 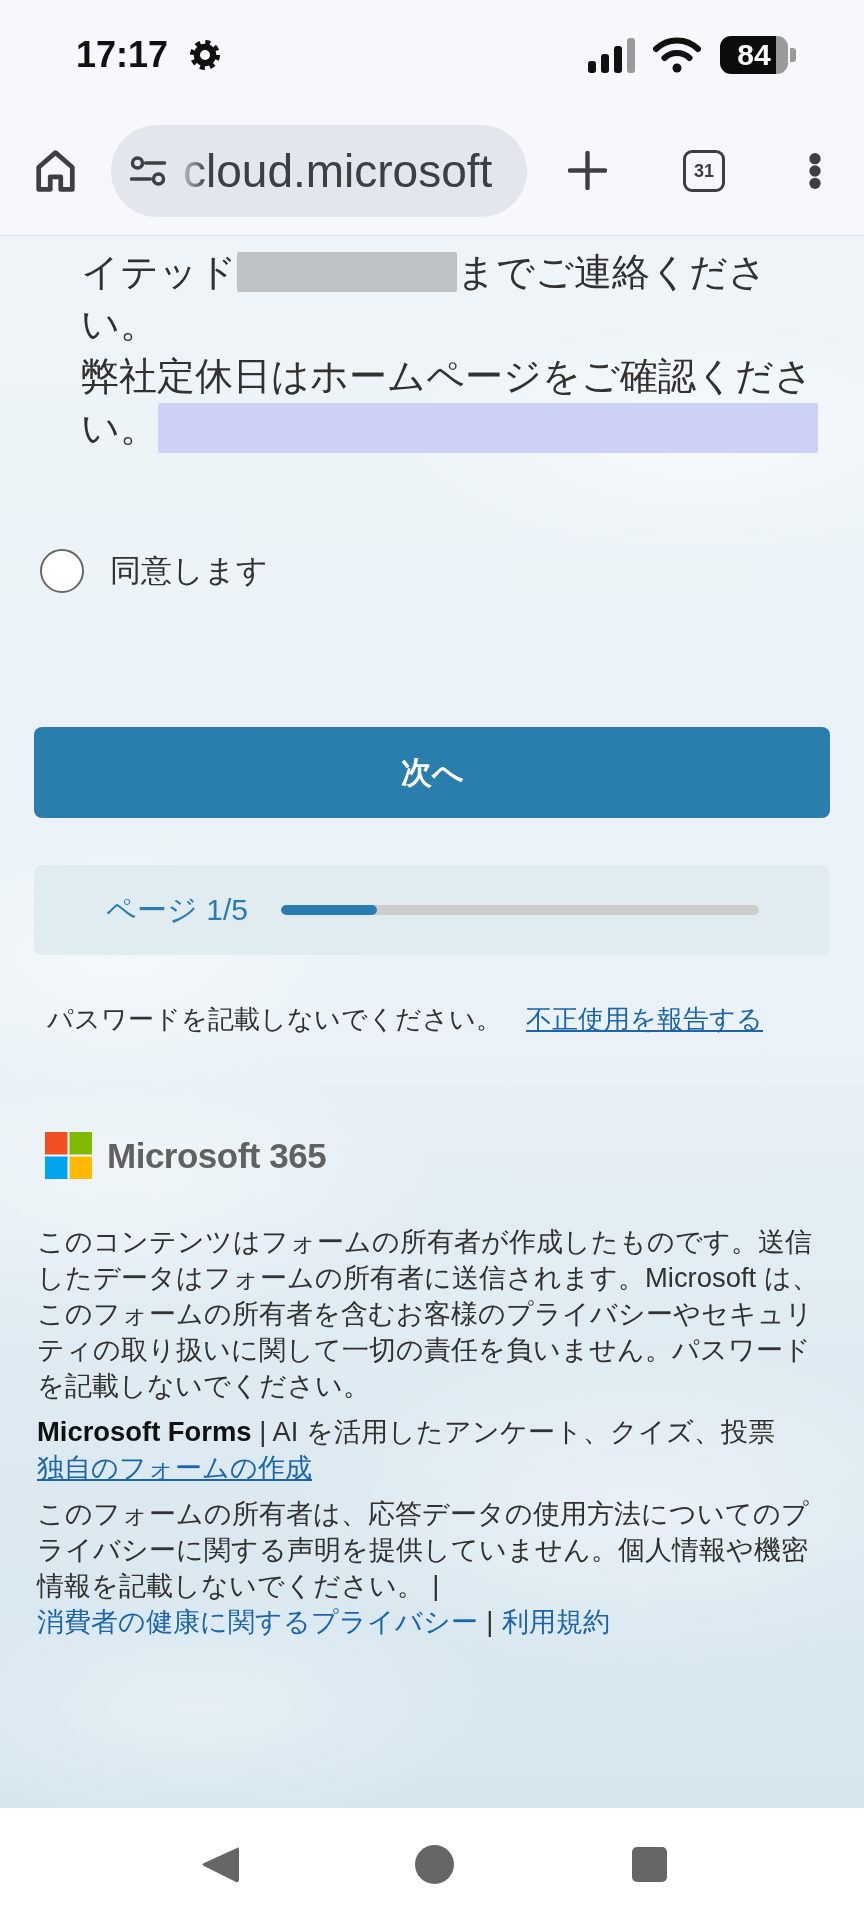 I want to click on next-button: 次へ, so click(x=432, y=772).